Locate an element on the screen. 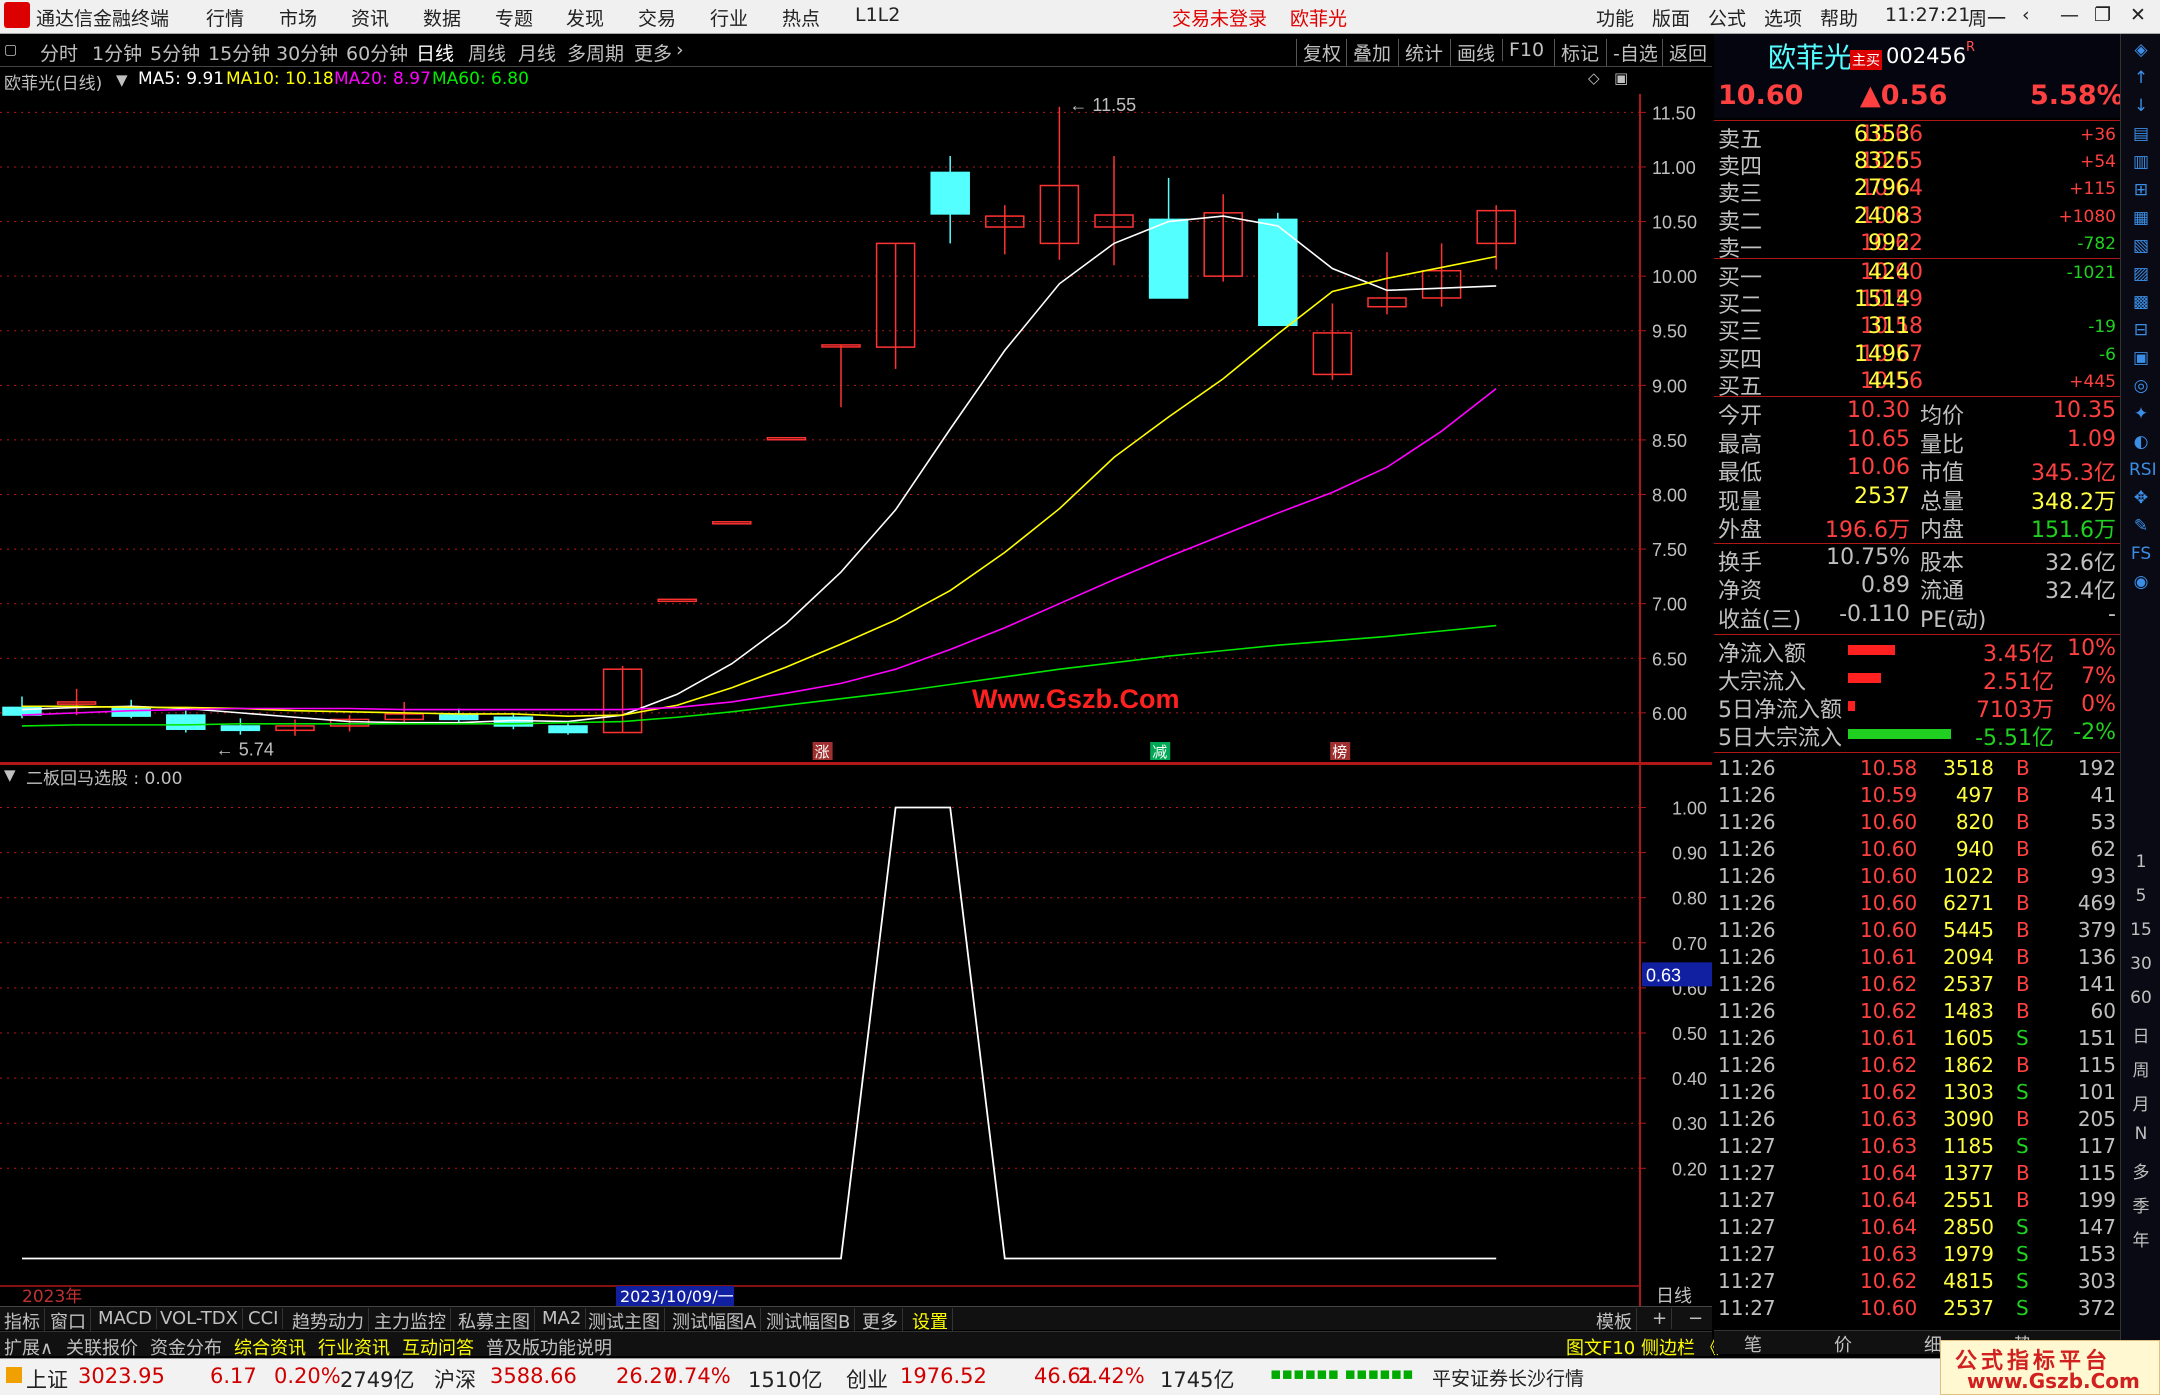  close-icon: ✕ is located at coordinates (2138, 15).